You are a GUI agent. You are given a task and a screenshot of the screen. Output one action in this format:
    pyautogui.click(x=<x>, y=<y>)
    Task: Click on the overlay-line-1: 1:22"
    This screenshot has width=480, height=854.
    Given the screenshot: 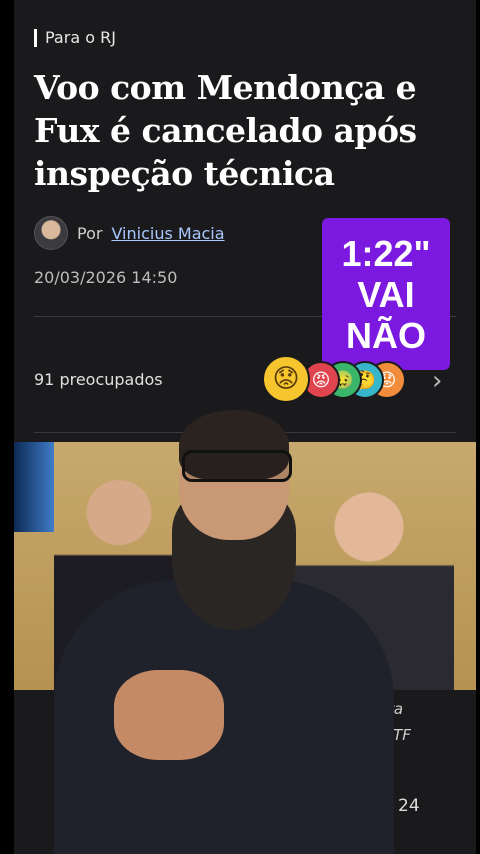 What is the action you would take?
    pyautogui.click(x=386, y=253)
    